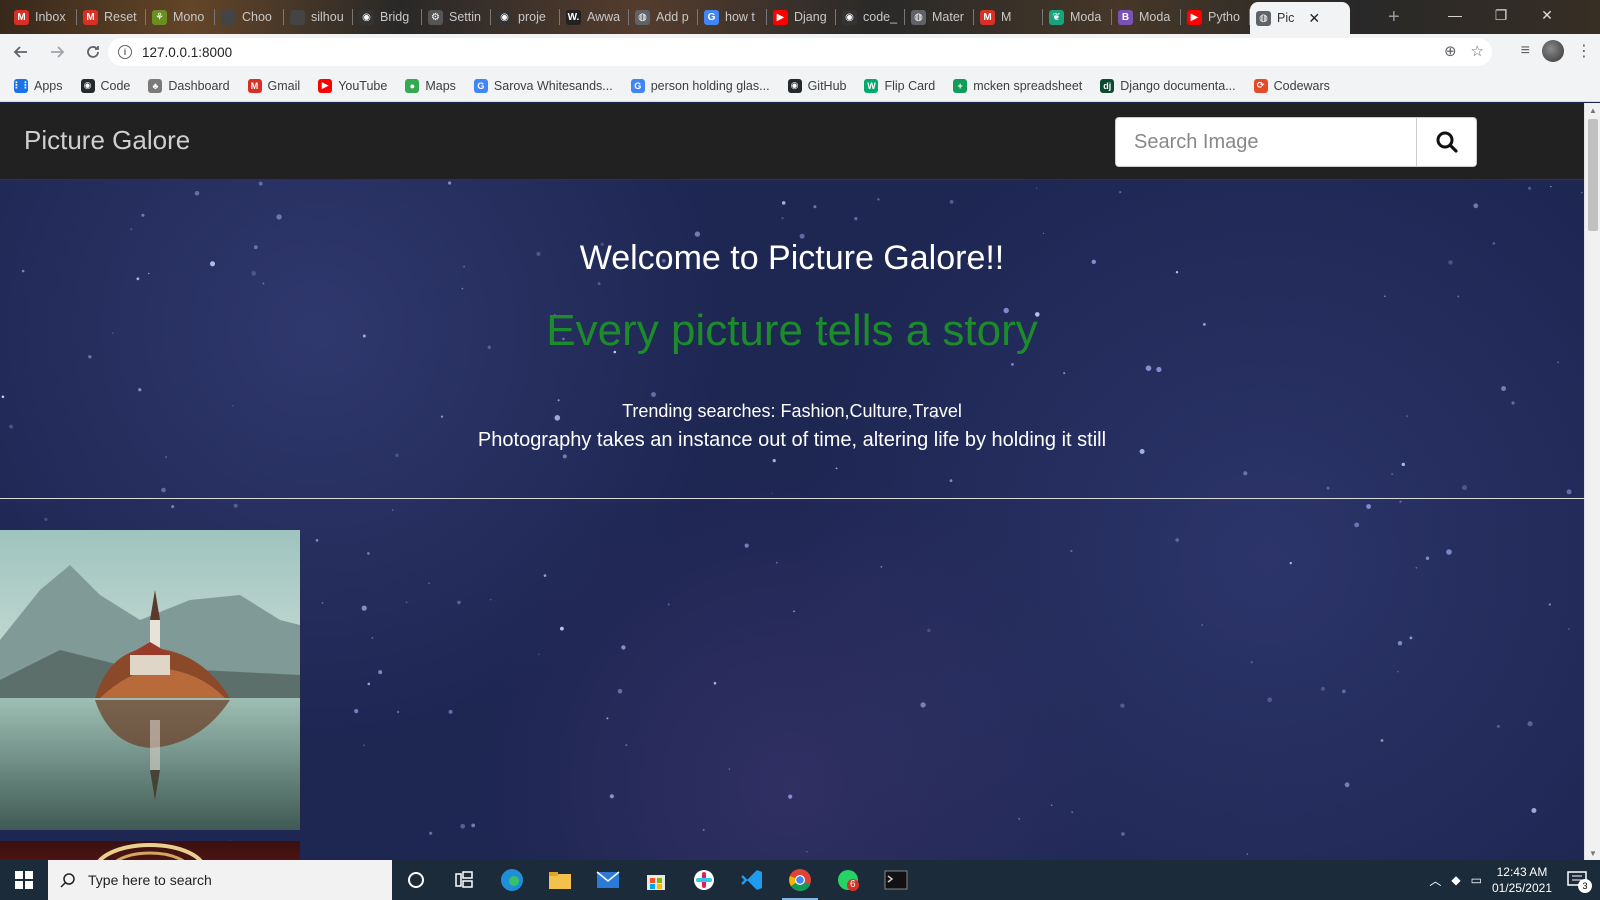 Image resolution: width=1600 pixels, height=900 pixels. I want to click on taskbar-clock: 12:43 AM 01/25/2021, so click(1522, 880).